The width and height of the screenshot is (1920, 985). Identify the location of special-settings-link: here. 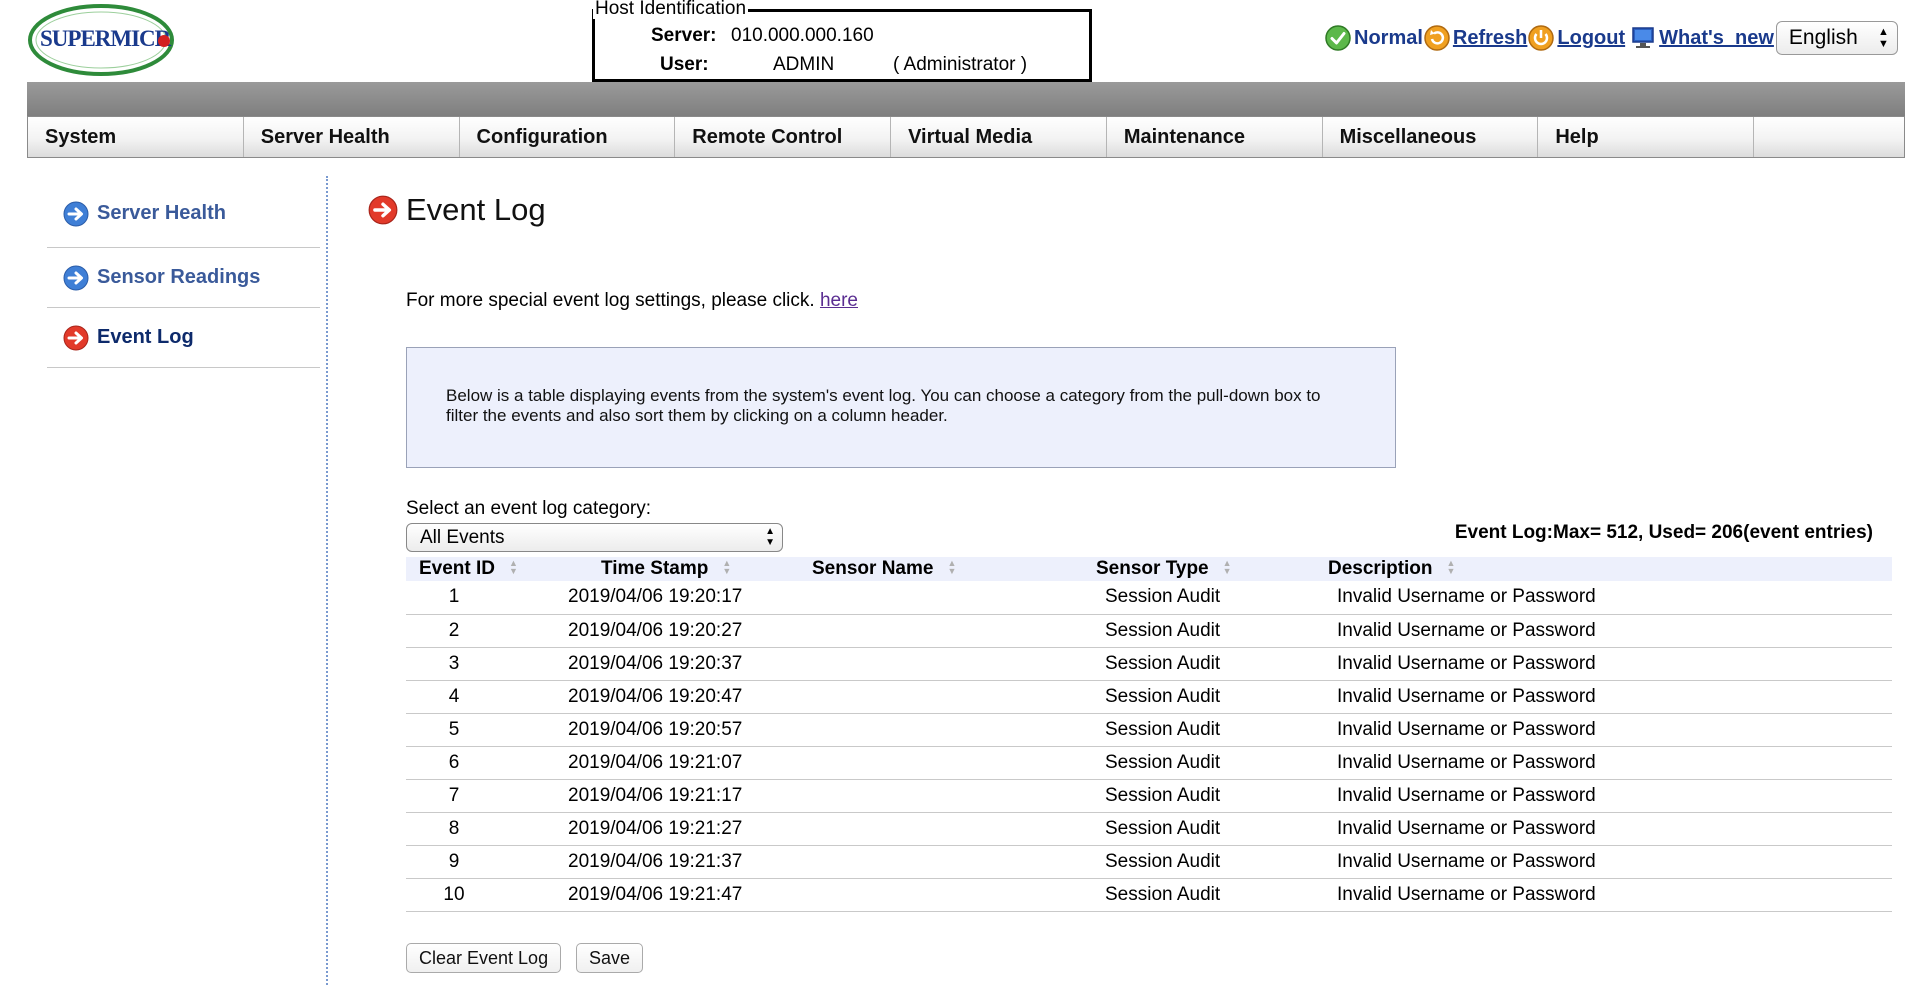
(839, 300).